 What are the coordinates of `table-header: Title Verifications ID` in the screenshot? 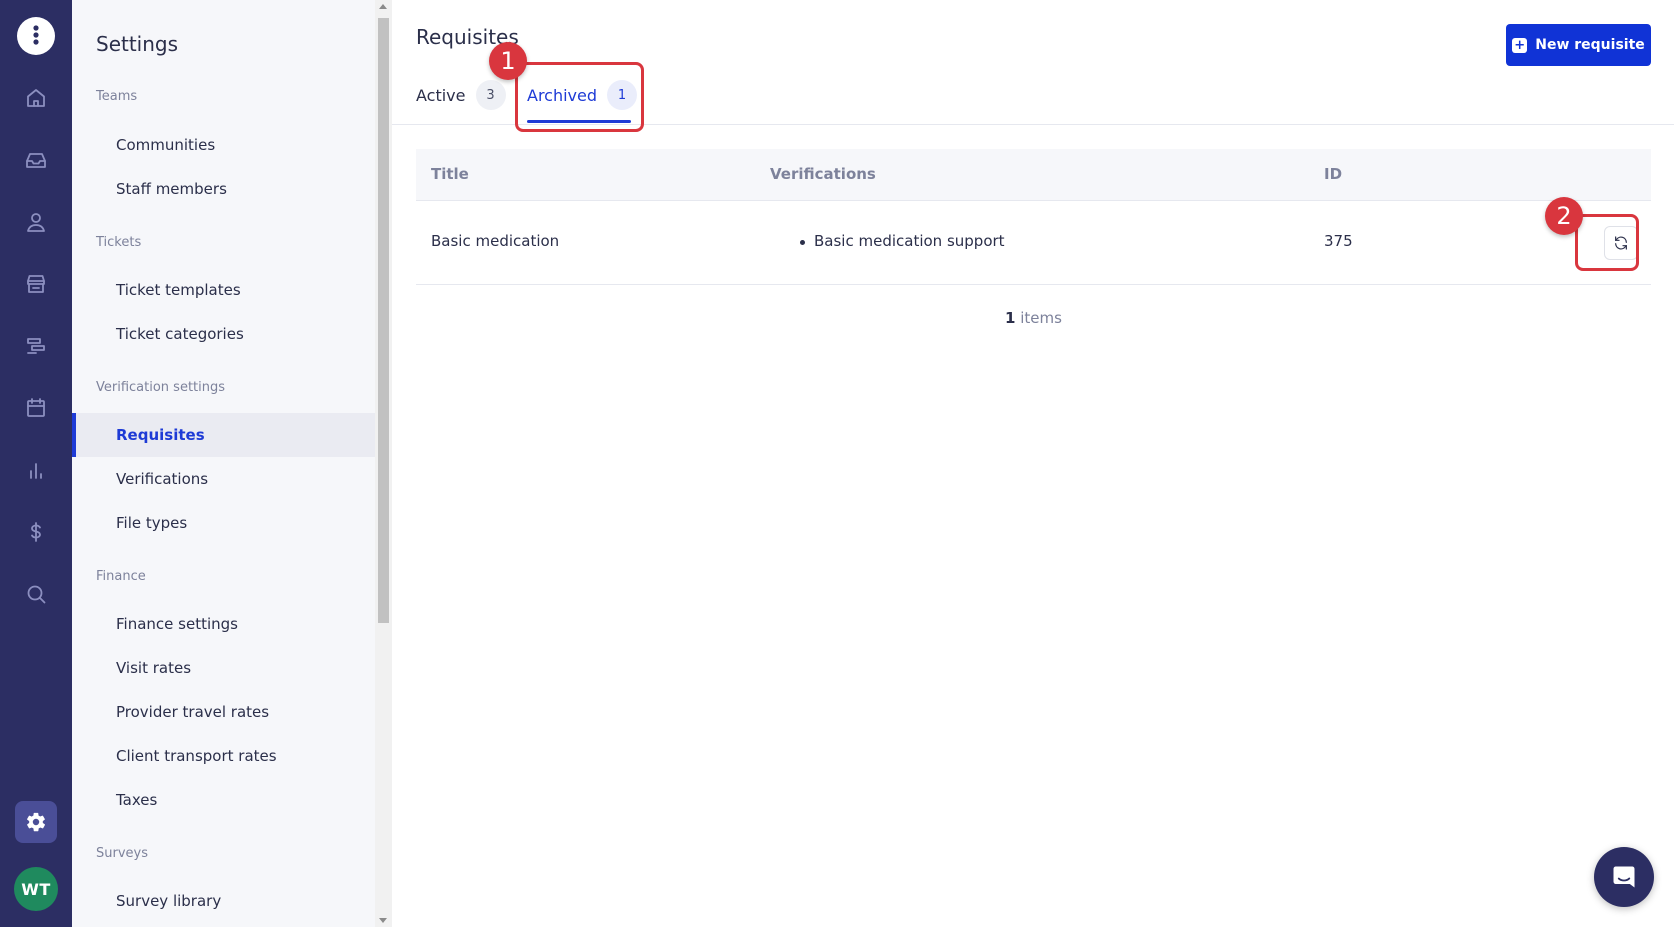 It's located at (1033, 175).